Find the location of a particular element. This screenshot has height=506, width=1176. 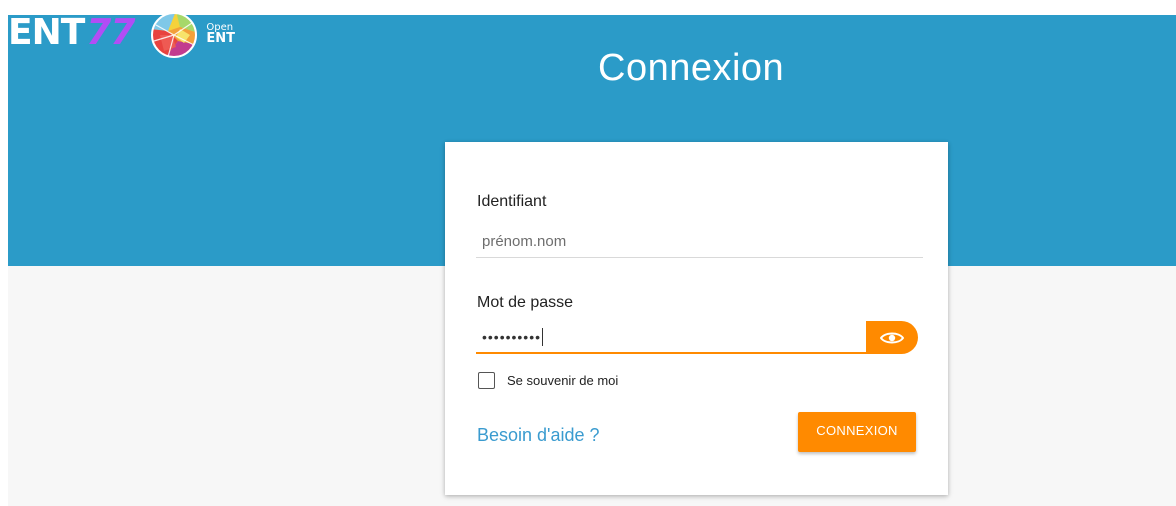

show-password-button is located at coordinates (892, 337).